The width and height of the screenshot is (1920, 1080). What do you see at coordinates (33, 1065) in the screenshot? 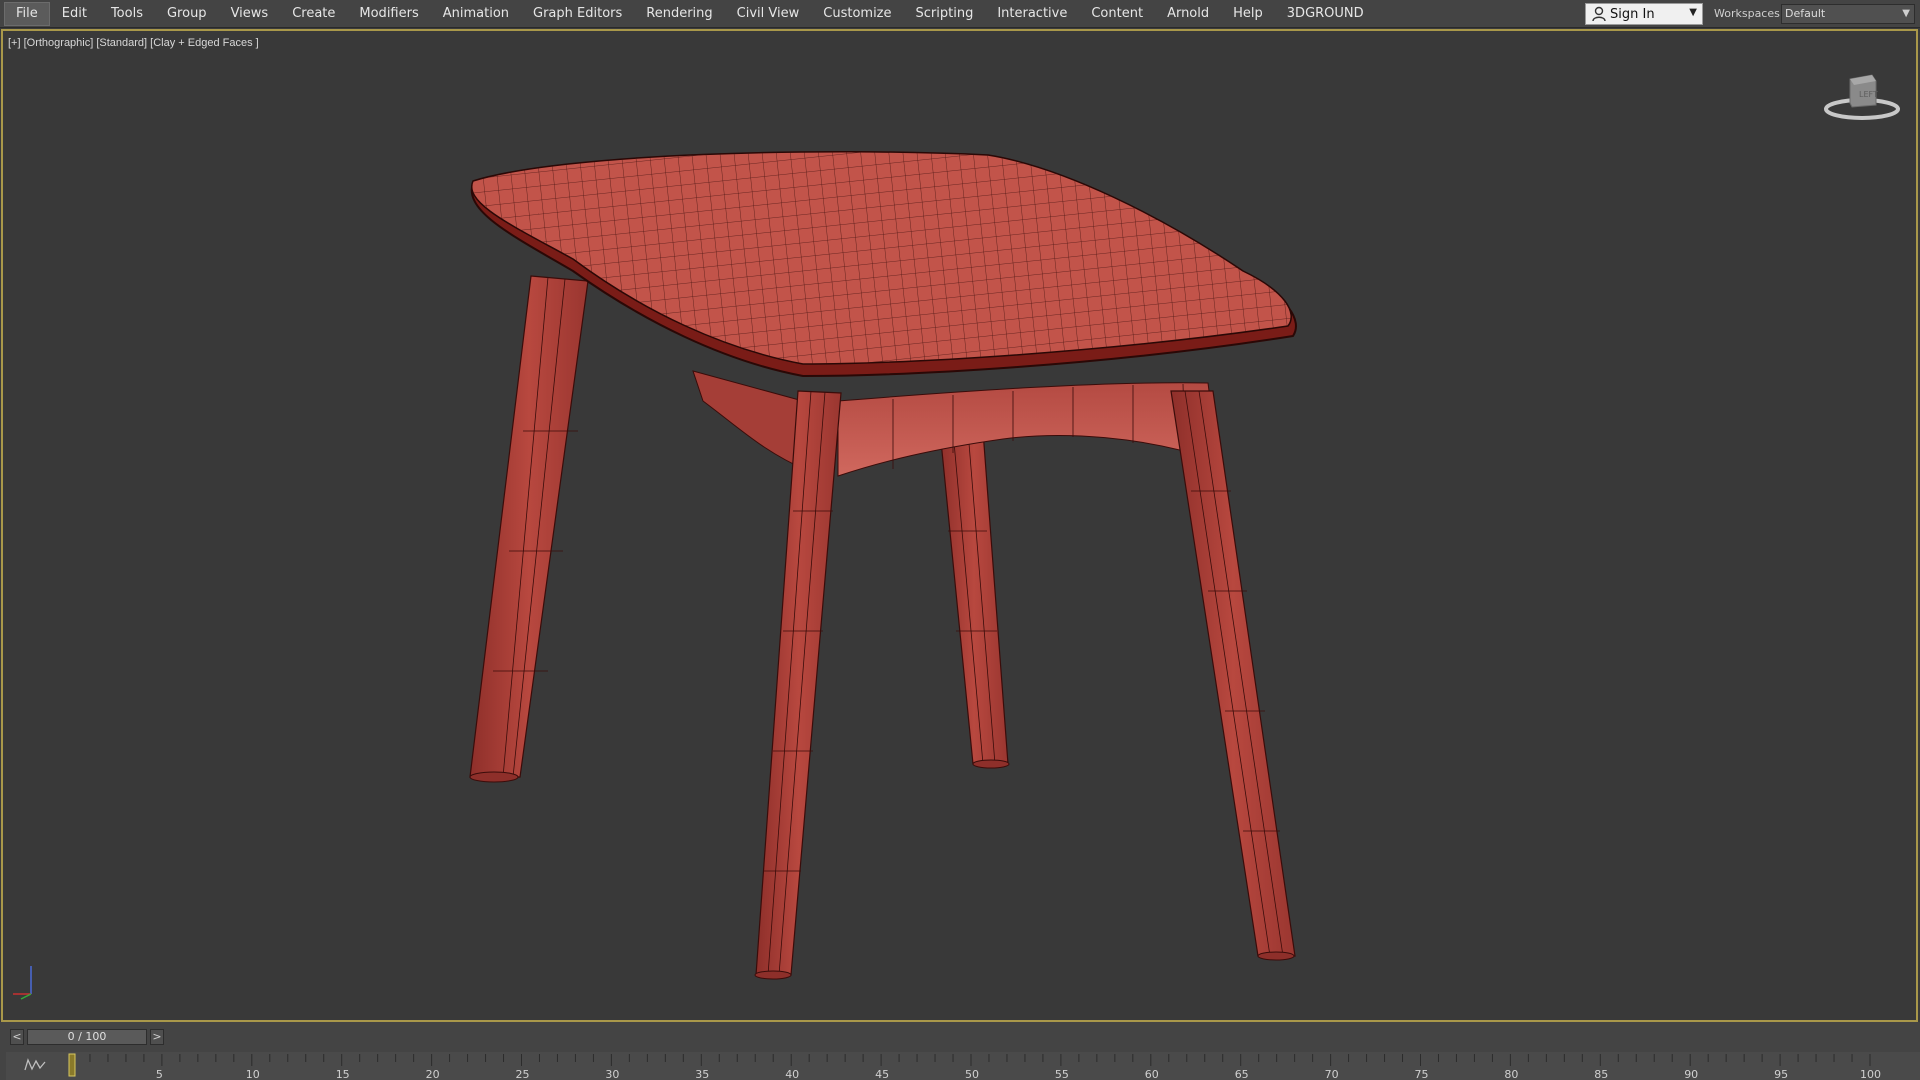
I see `curve-editor-icon` at bounding box center [33, 1065].